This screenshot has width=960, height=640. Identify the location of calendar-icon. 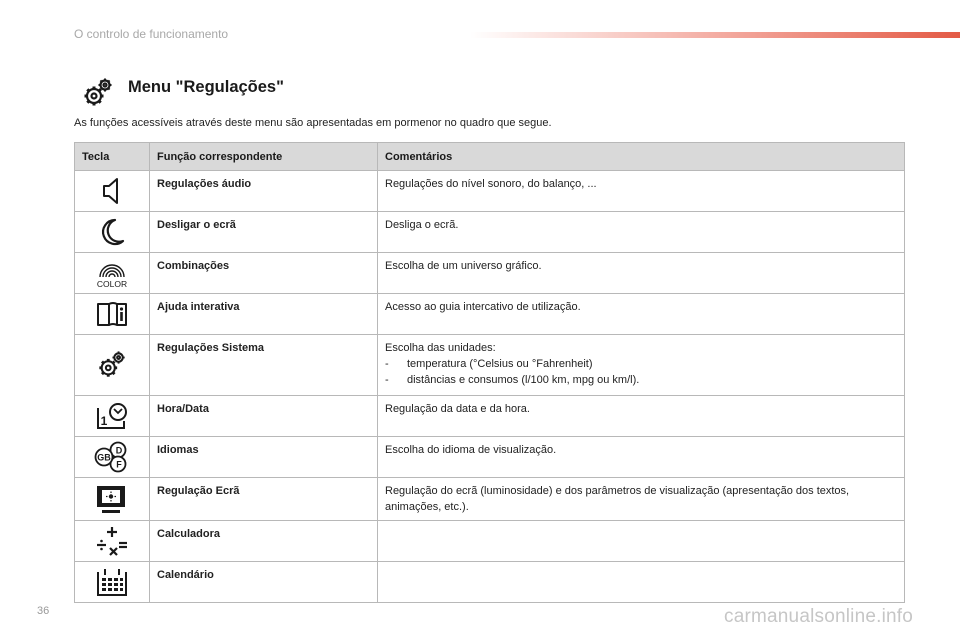
(112, 582).